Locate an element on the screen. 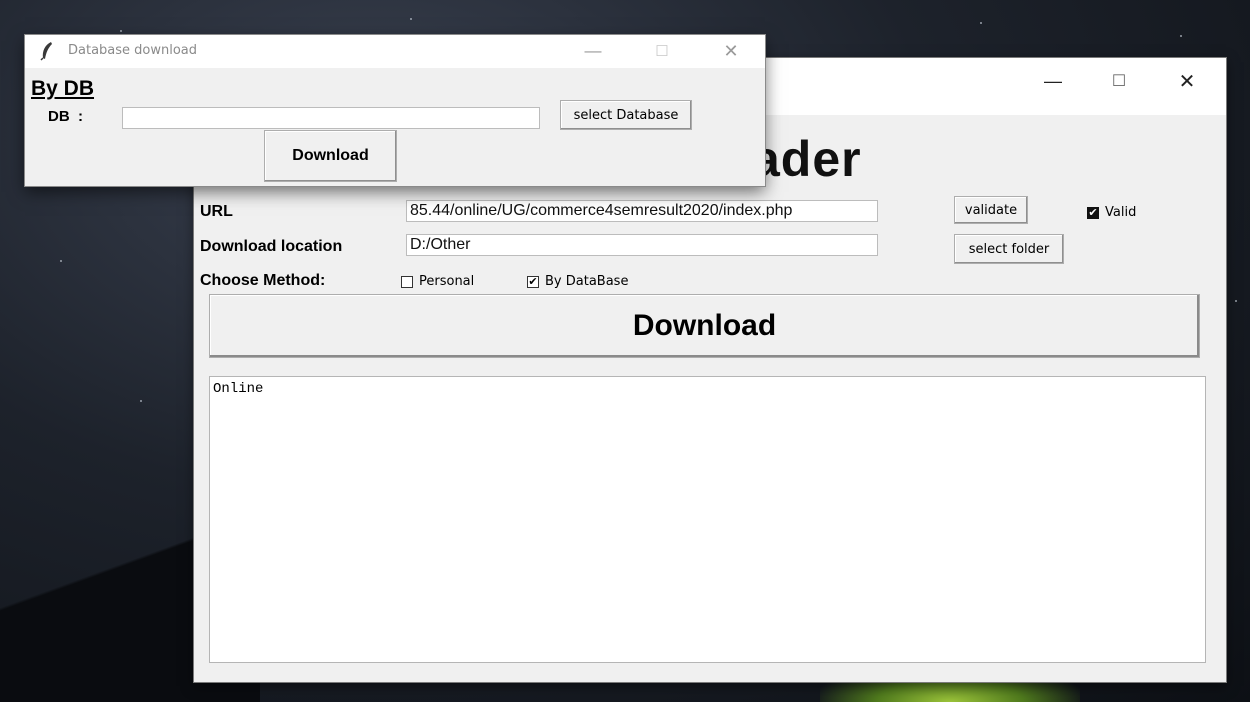 This screenshot has width=1250, height=702. method-personal-label: Personal is located at coordinates (447, 281).